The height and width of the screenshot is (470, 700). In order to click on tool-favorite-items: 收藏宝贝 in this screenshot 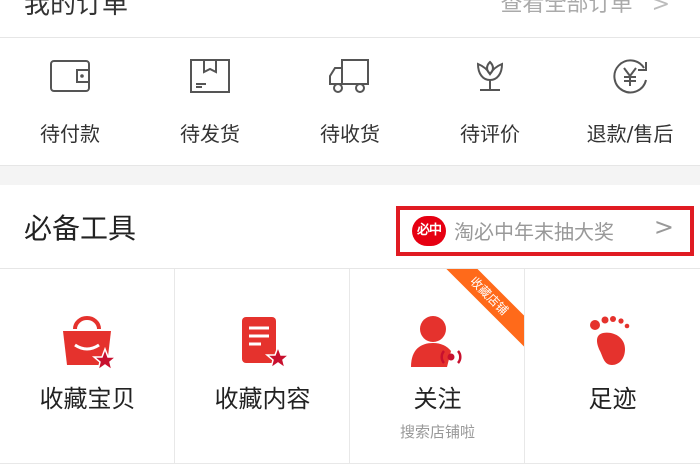, I will do `click(87, 366)`.